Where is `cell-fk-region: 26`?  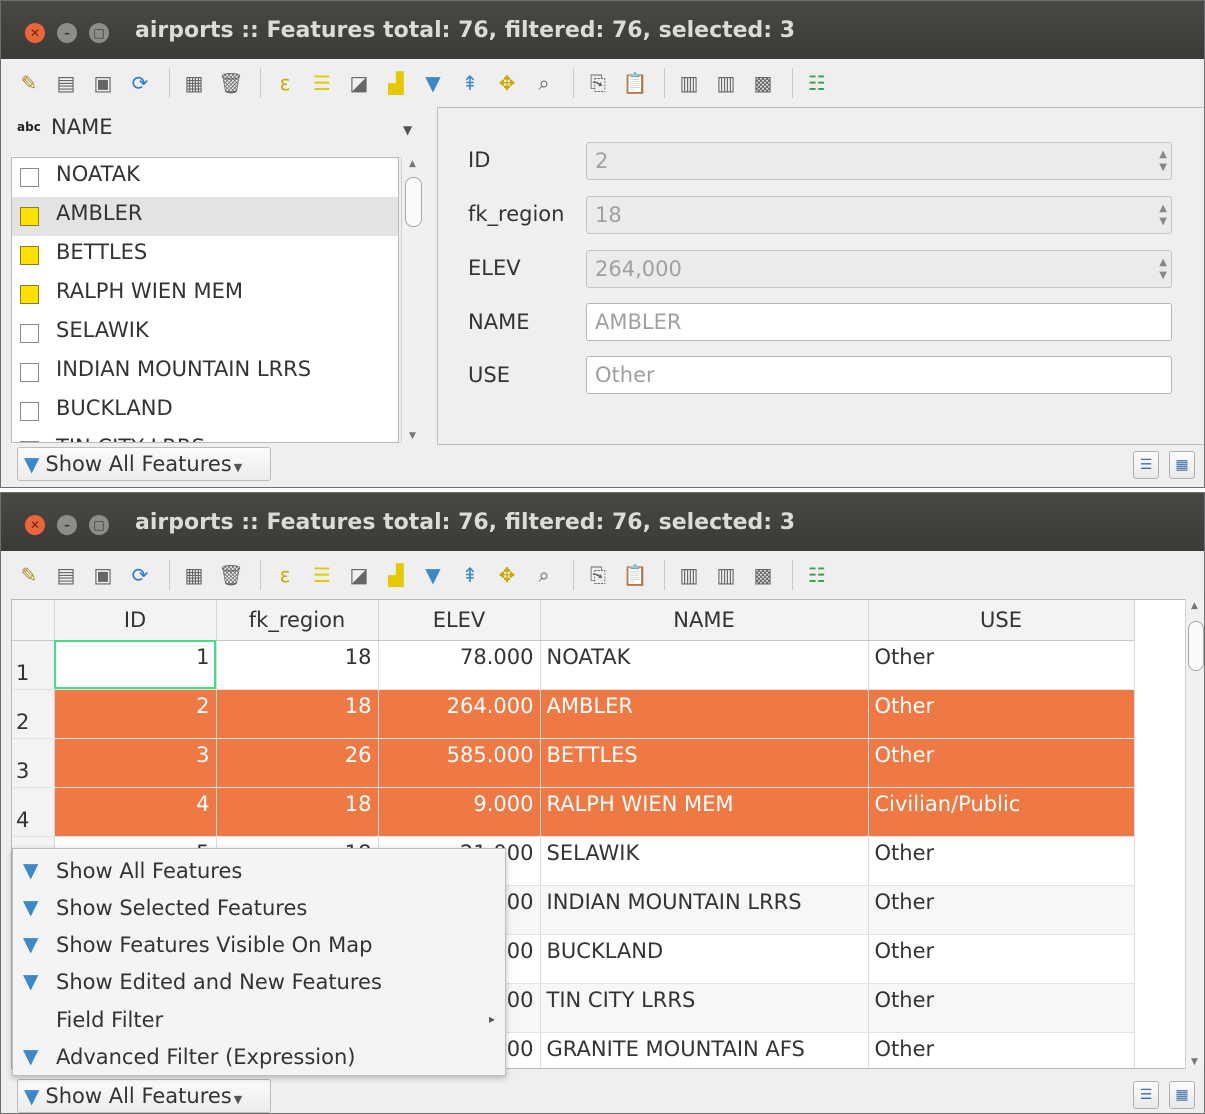 cell-fk-region: 26 is located at coordinates (297, 763).